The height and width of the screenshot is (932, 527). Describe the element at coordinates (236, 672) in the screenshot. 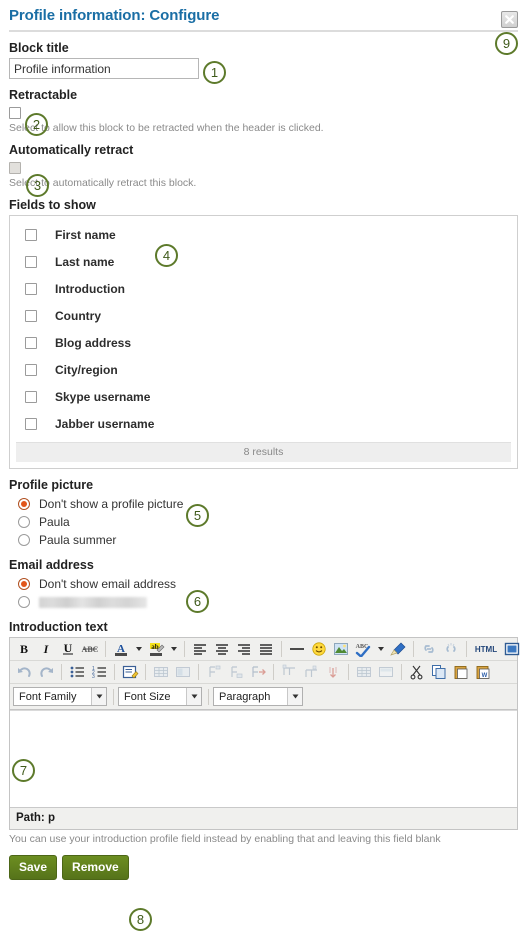

I see `insert-row-before-icon` at that location.